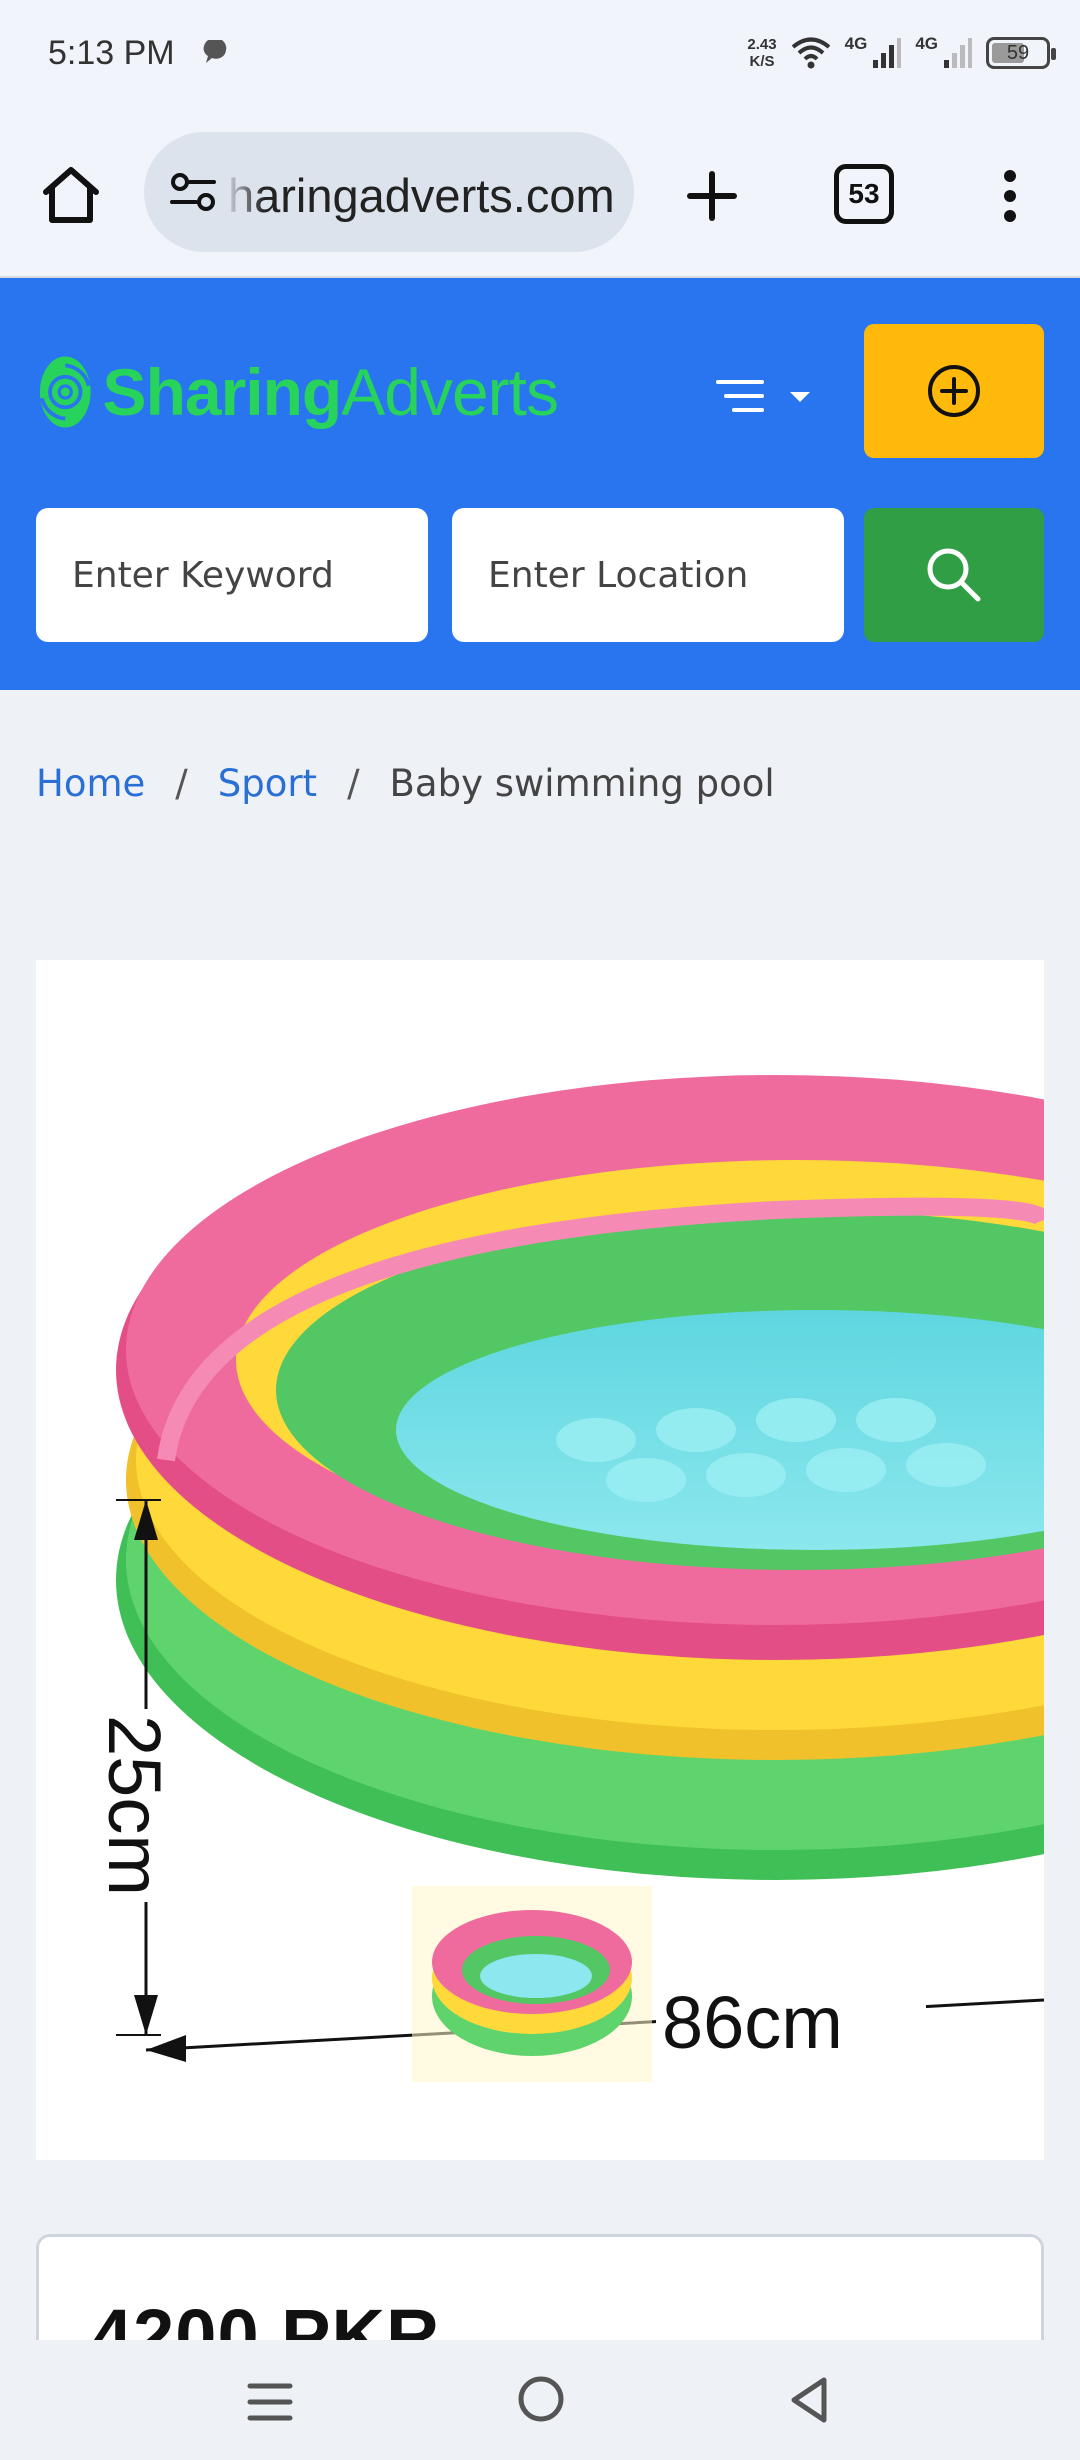  I want to click on keyword-input, so click(232, 575).